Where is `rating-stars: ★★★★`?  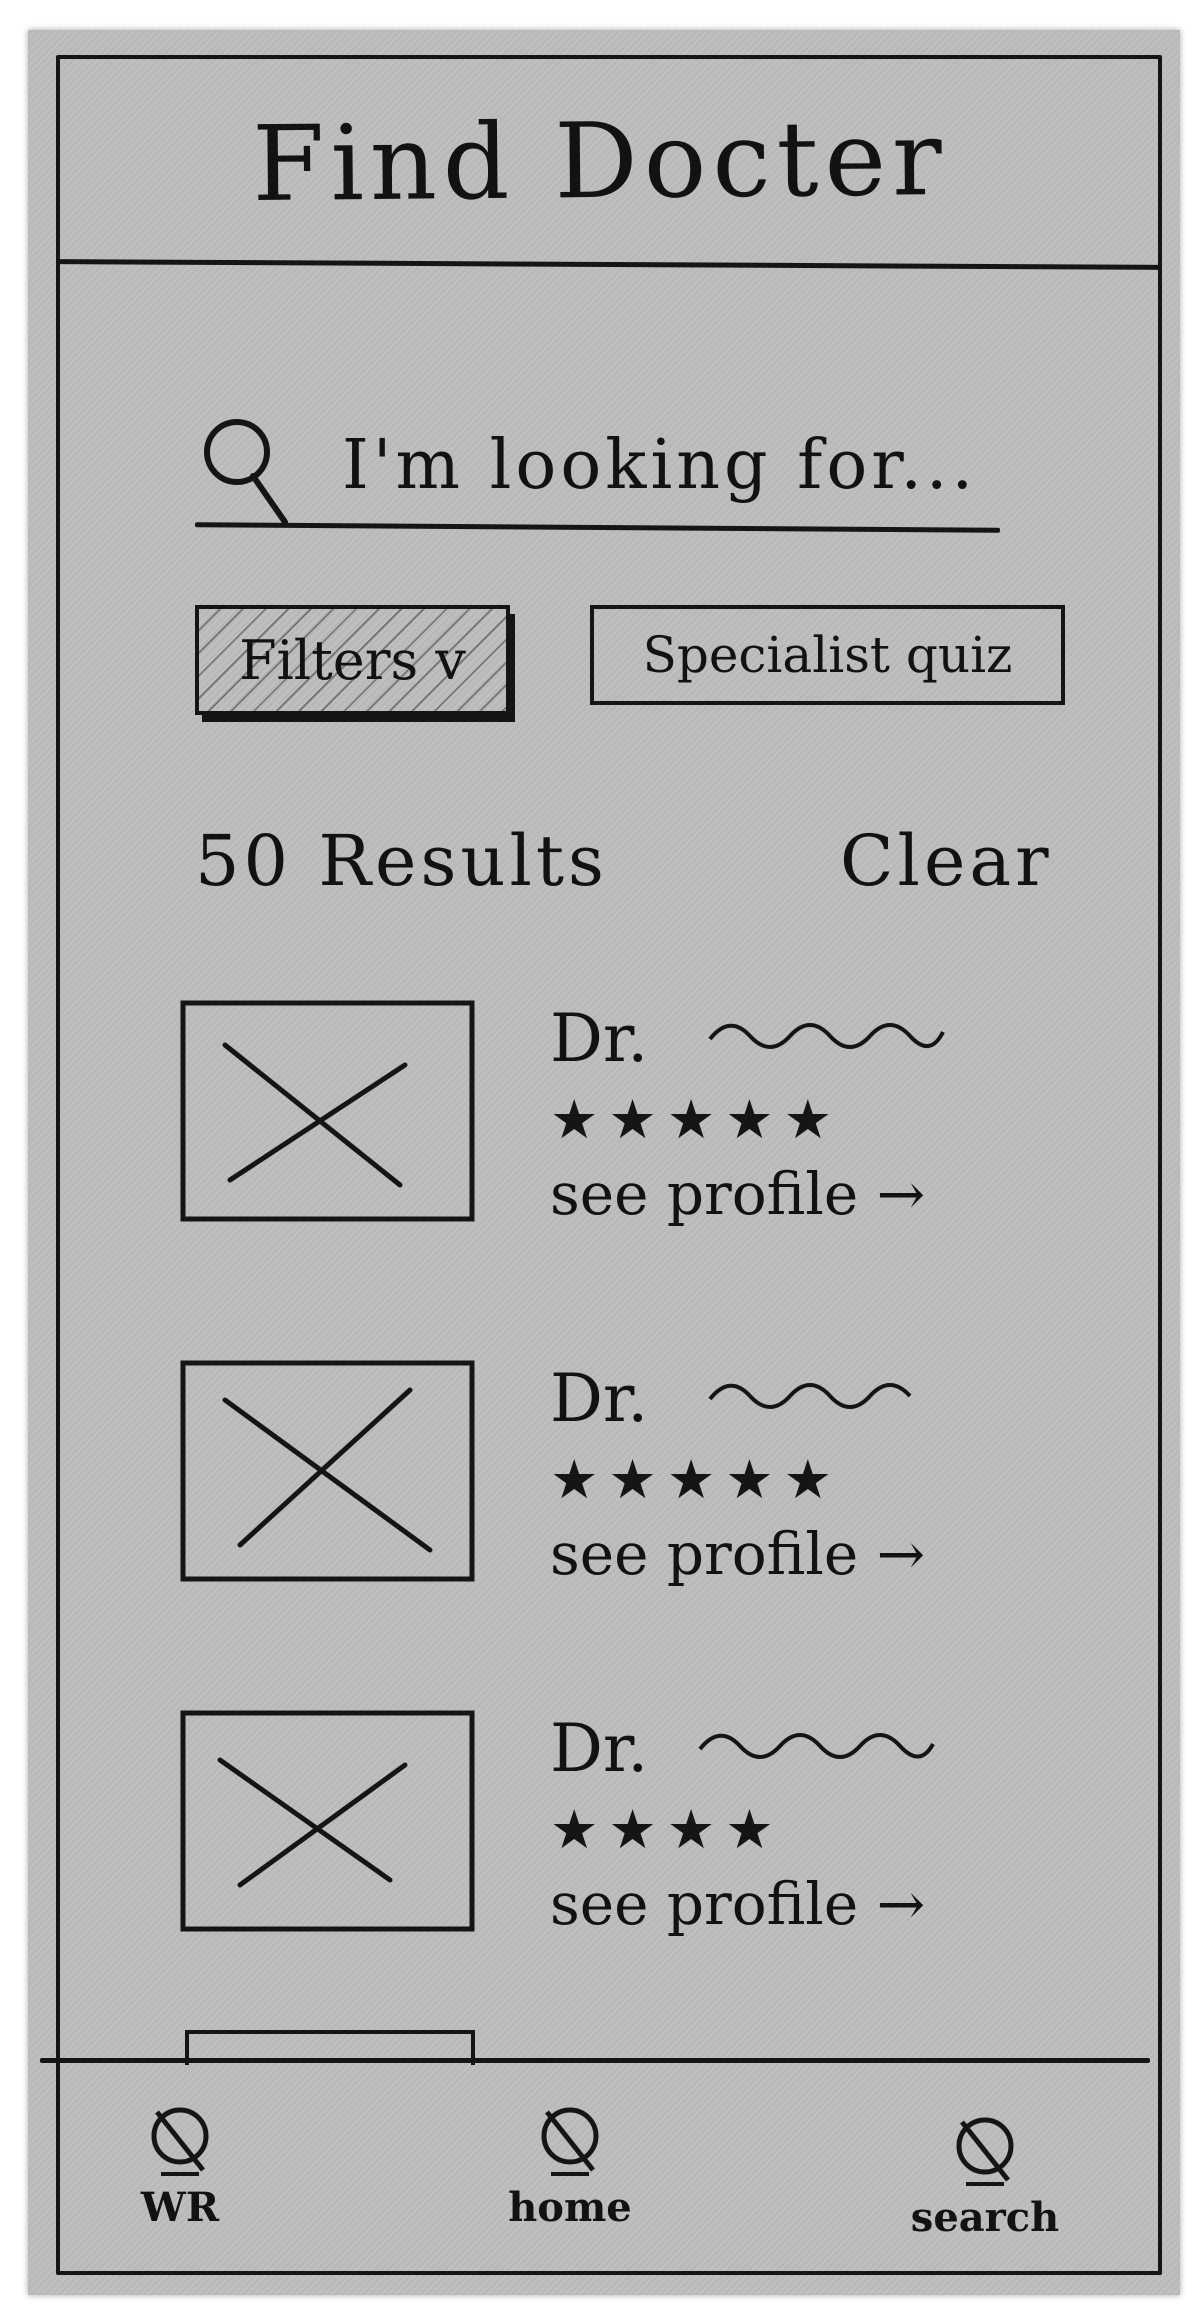 rating-stars: ★★★★ is located at coordinates (667, 1829).